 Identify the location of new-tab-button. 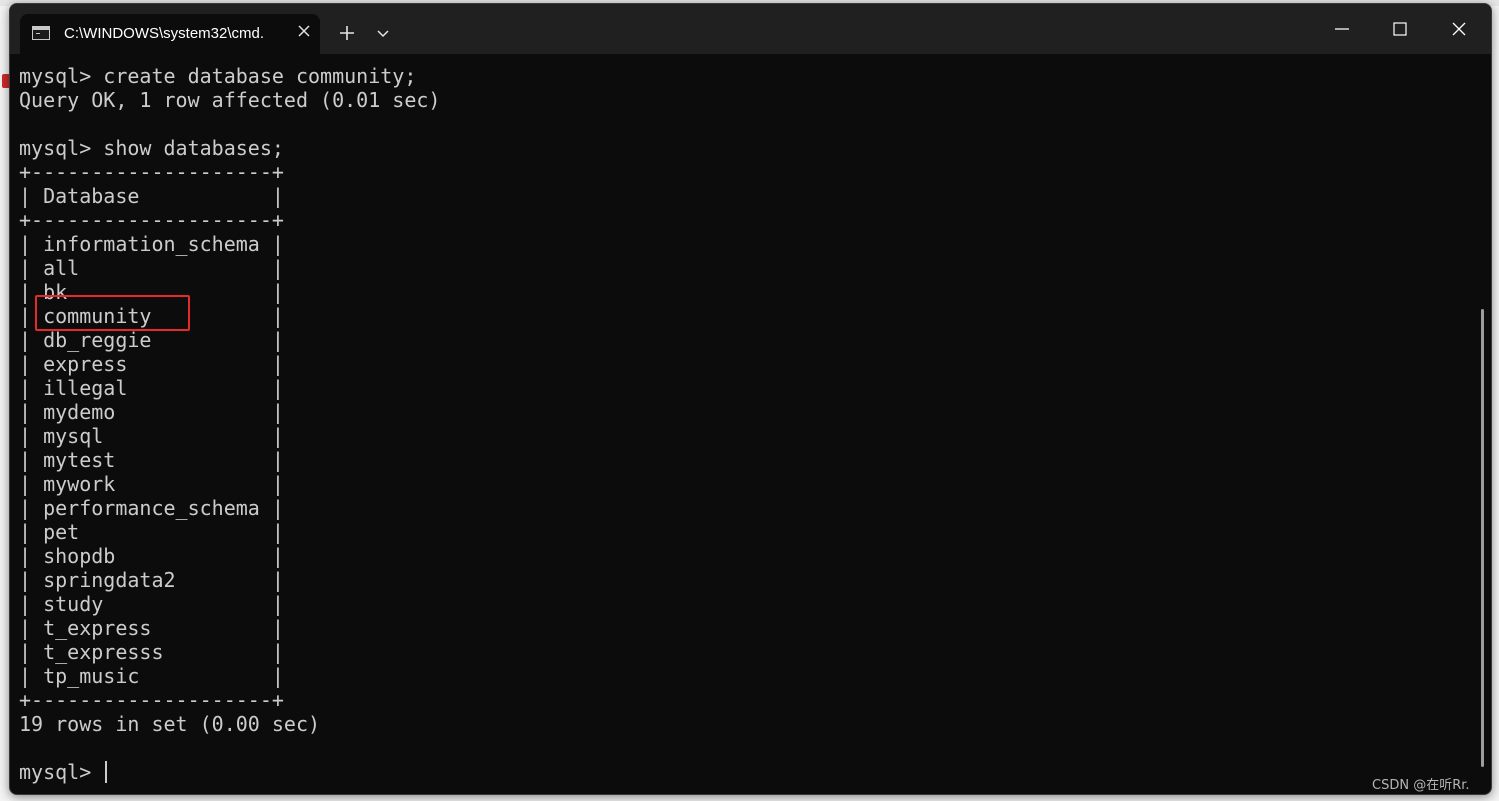
(347, 33).